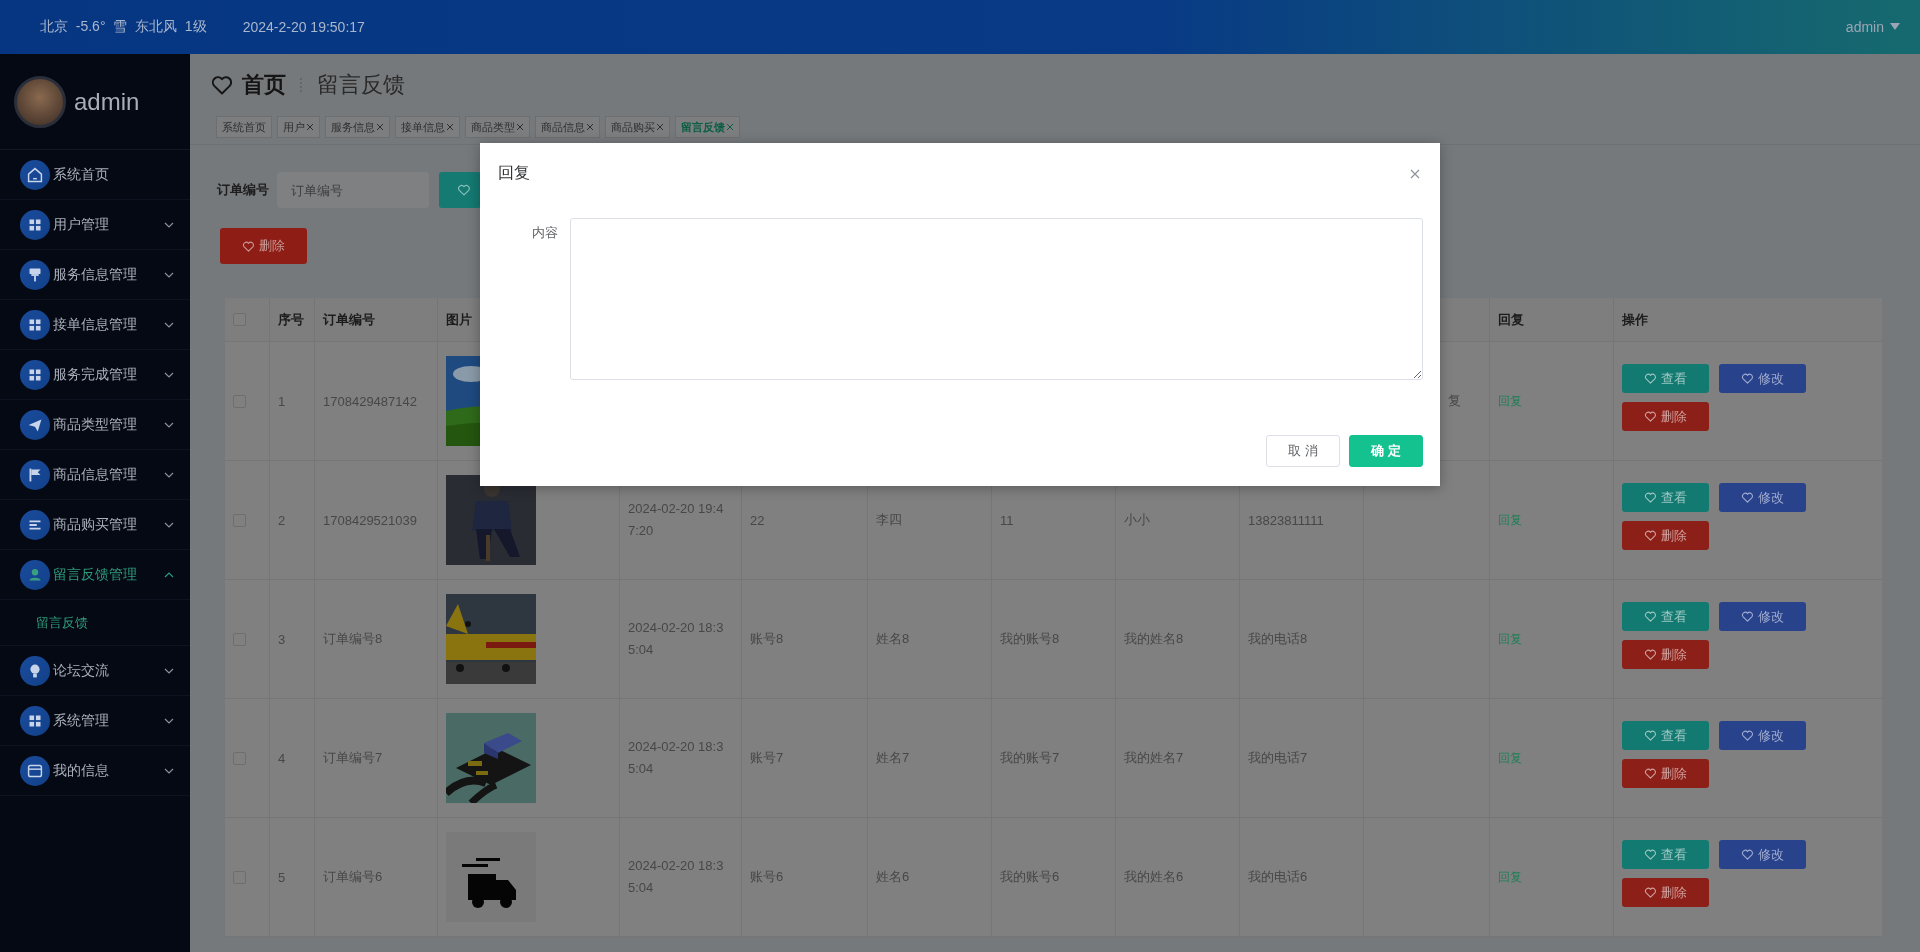 The width and height of the screenshot is (1920, 952). Describe the element at coordinates (264, 85) in the screenshot. I see `breadcrumb-link: 首页` at that location.